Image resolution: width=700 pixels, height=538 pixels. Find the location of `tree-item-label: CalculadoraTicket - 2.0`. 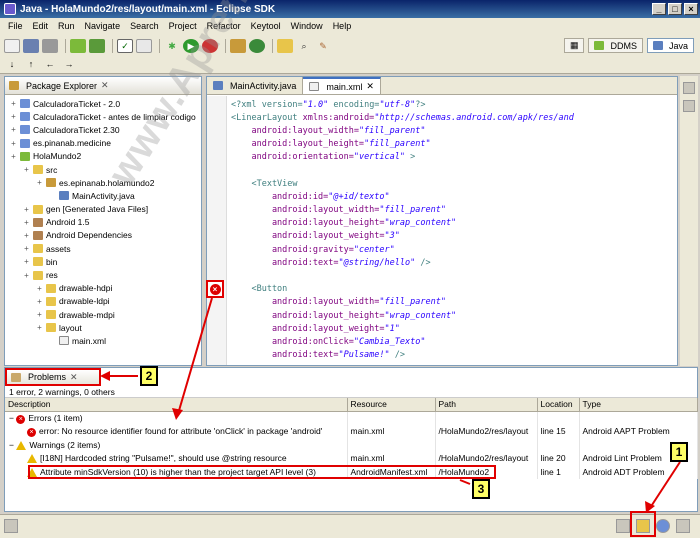

tree-item-label: CalculadoraTicket - 2.0 is located at coordinates (77, 103).